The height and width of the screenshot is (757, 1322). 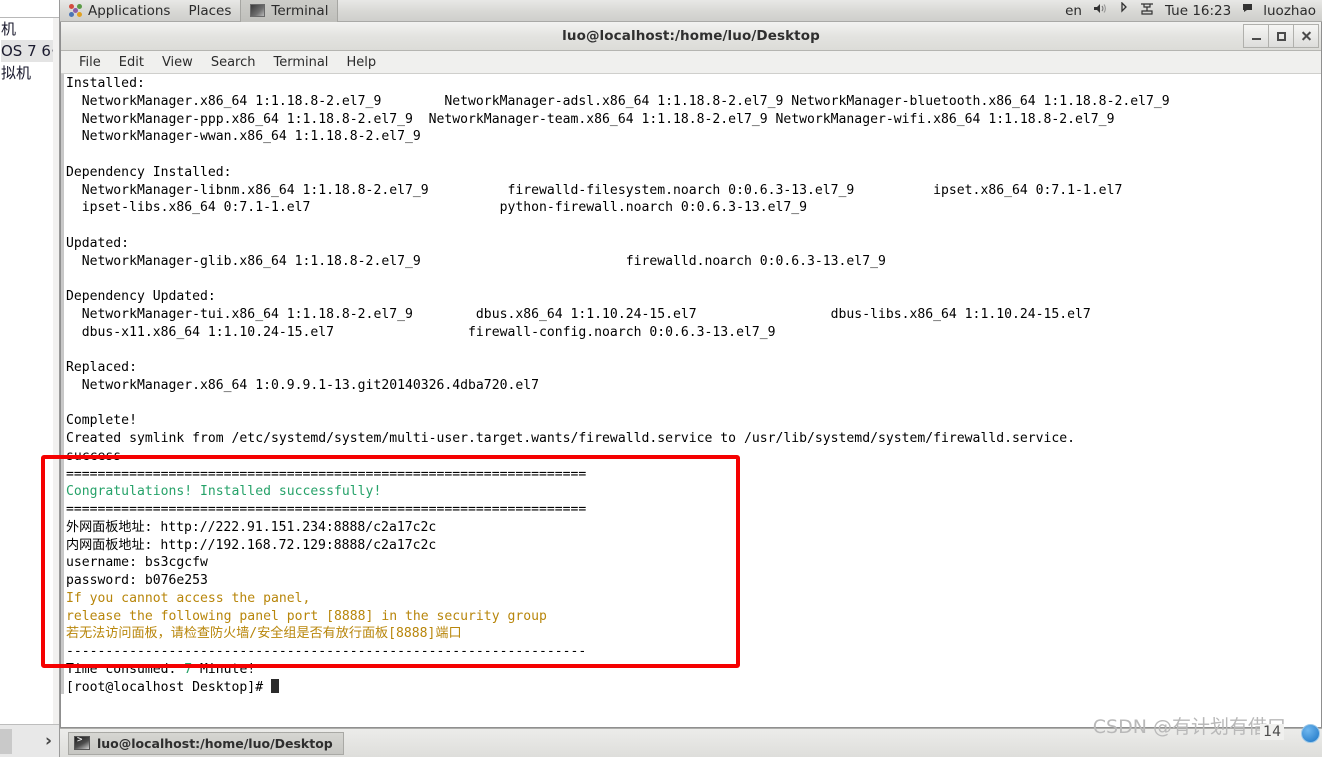 I want to click on terminal-menubar: File Edit View Search Terminal Help, so click(x=691, y=62).